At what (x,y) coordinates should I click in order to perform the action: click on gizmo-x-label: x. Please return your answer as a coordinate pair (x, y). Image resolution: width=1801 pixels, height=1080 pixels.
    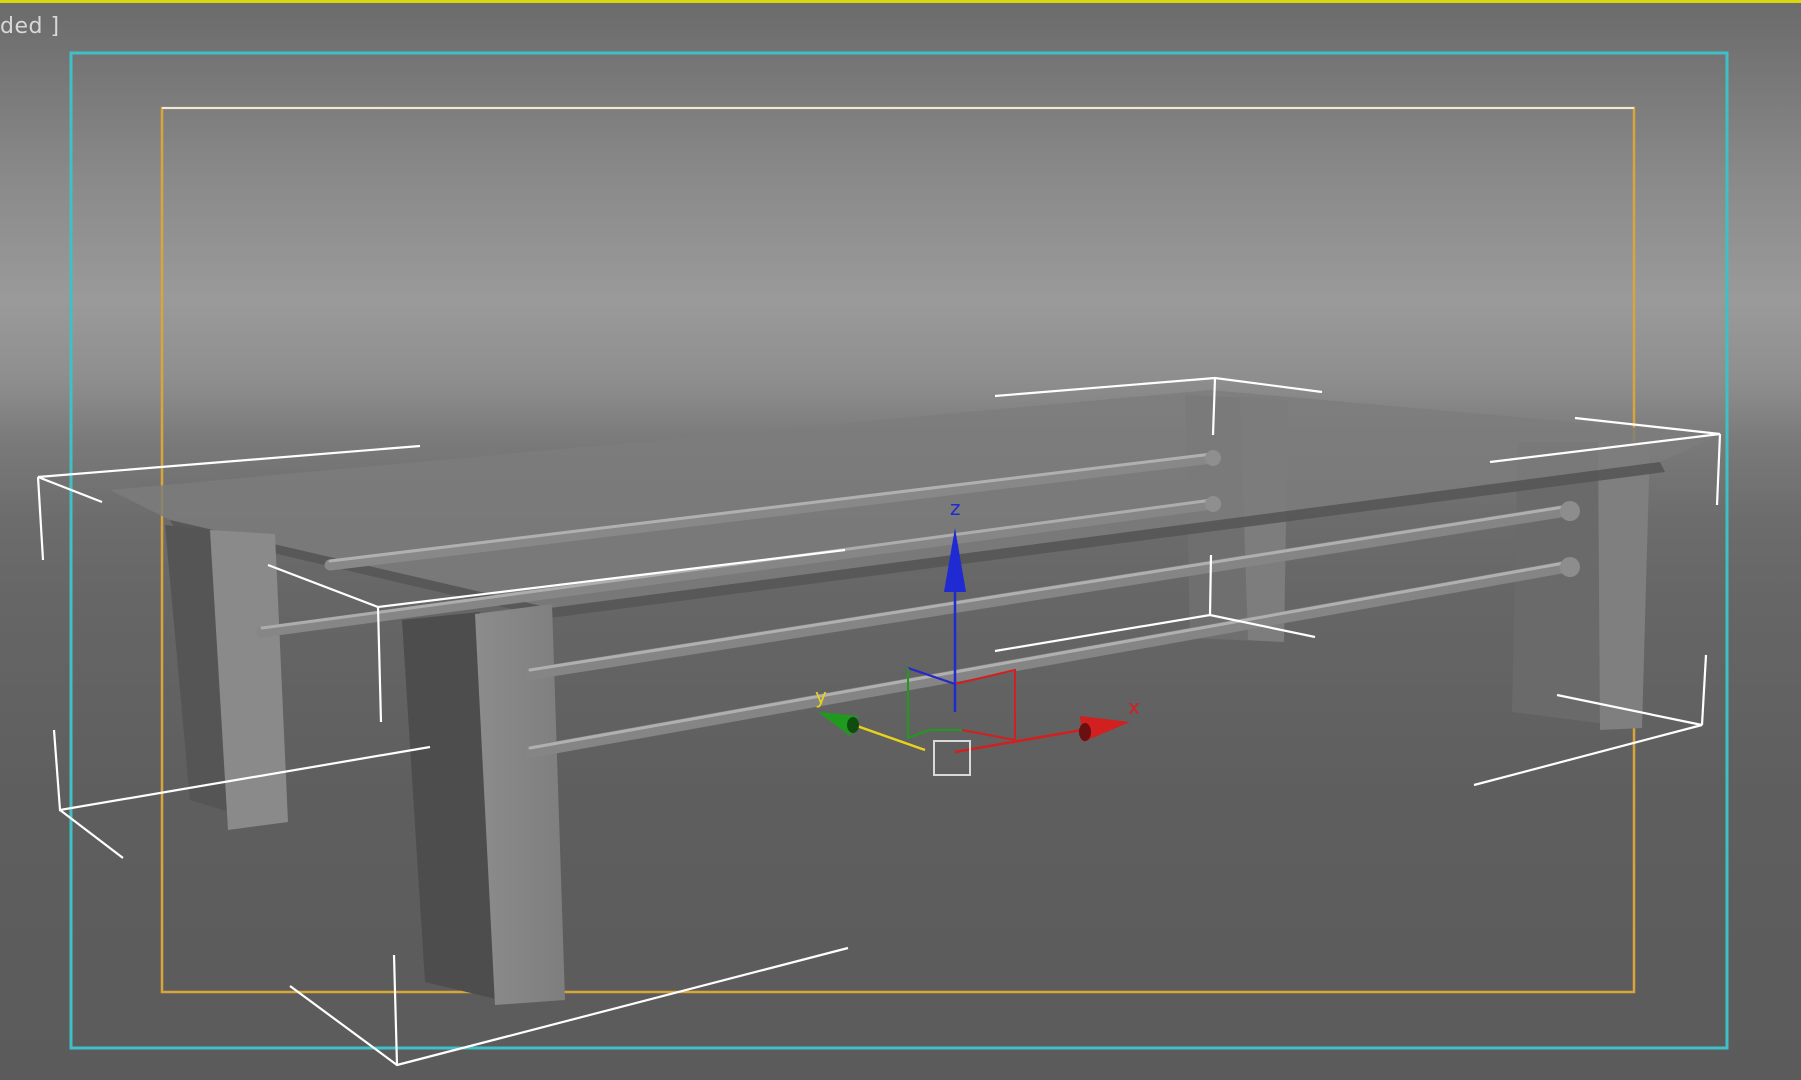
    Looking at the image, I should click on (1134, 707).